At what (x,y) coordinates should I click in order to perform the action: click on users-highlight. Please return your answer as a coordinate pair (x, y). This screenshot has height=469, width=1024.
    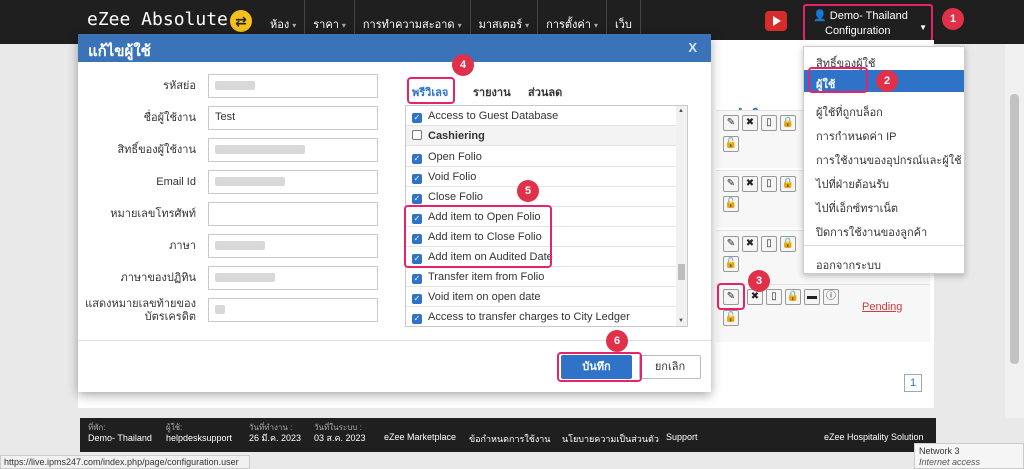
    Looking at the image, I should click on (838, 80).